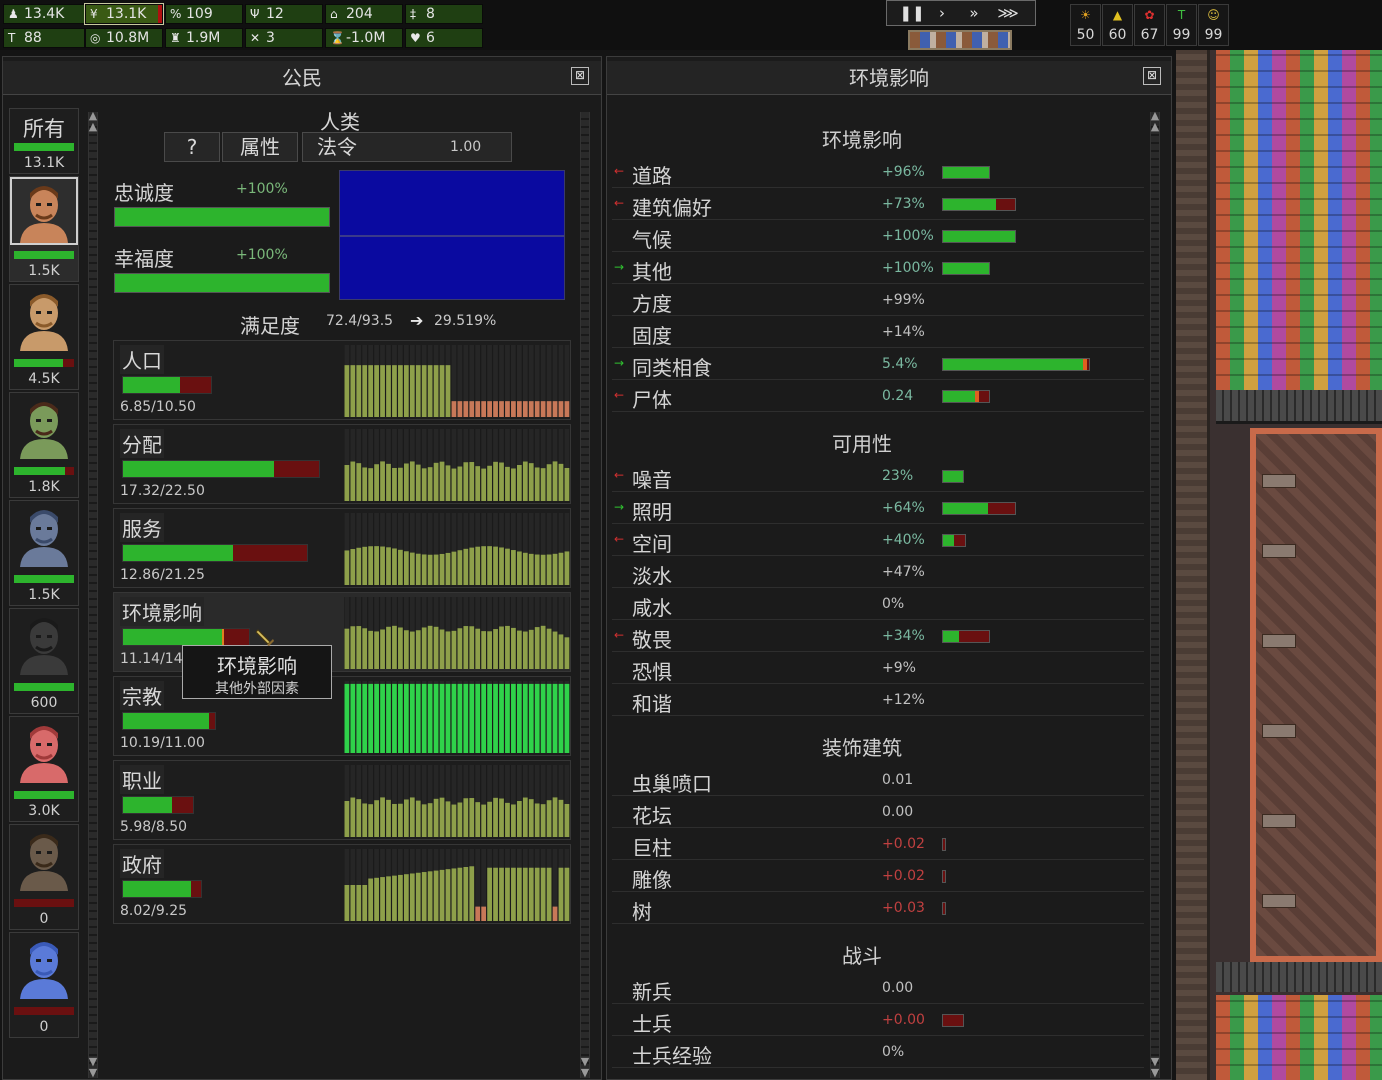 The width and height of the screenshot is (1382, 1080). What do you see at coordinates (585, 1067) in the screenshot?
I see `detail-scroll-down-icon: ▼ ▼` at bounding box center [585, 1067].